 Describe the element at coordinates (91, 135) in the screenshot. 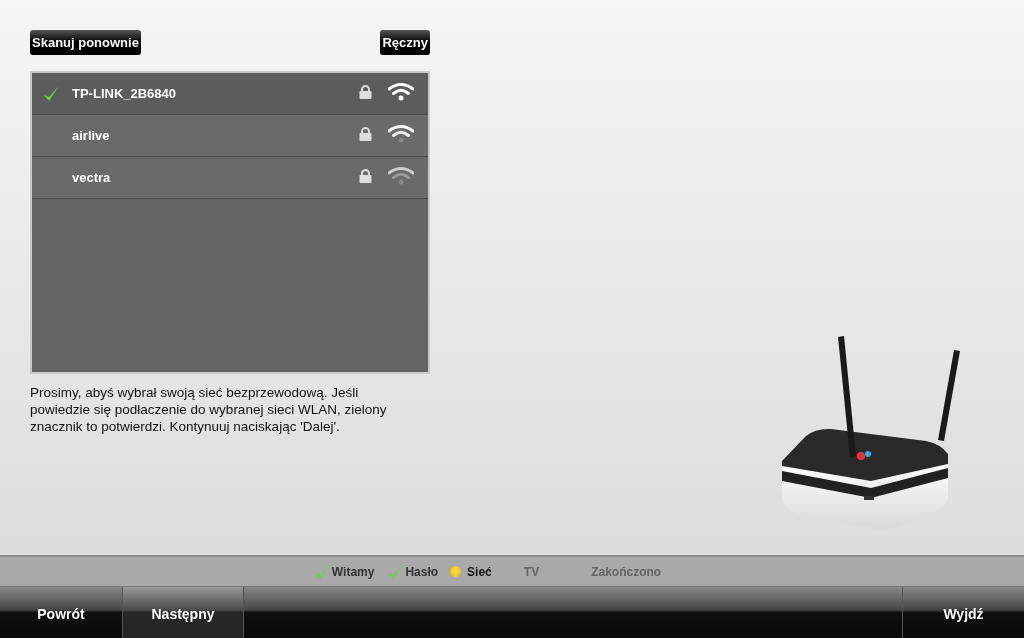

I see `network-name: airlive` at that location.